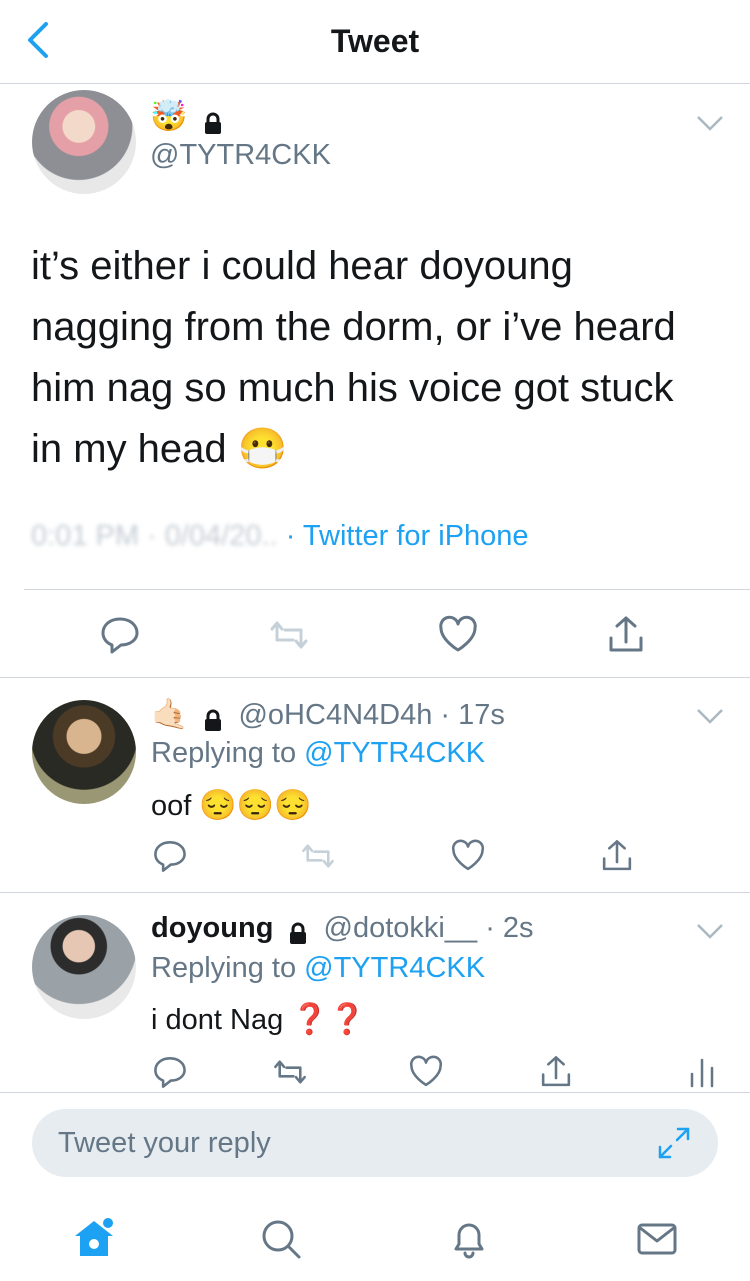  What do you see at coordinates (169, 116) in the screenshot?
I see `display-name: 🤯` at bounding box center [169, 116].